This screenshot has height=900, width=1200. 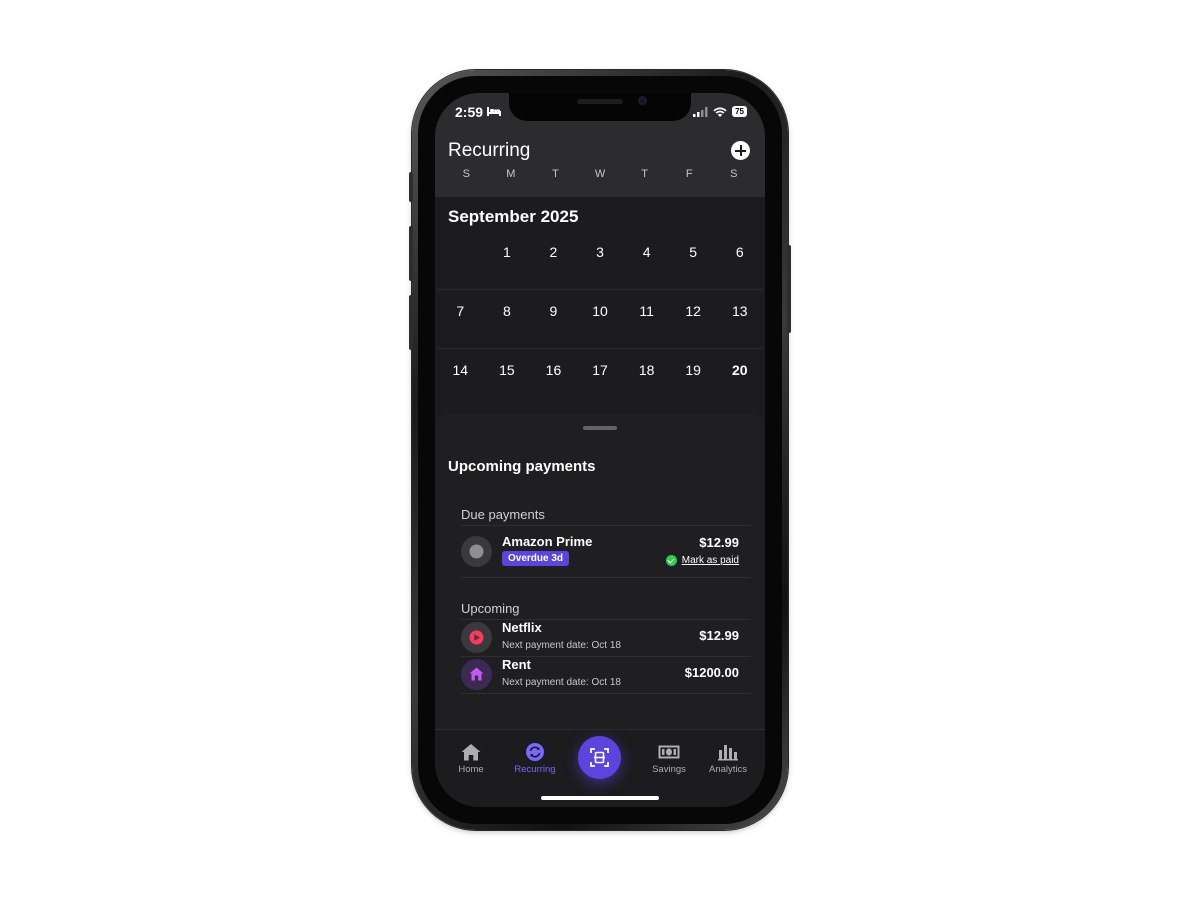 I want to click on day-number: 12, so click(x=693, y=311).